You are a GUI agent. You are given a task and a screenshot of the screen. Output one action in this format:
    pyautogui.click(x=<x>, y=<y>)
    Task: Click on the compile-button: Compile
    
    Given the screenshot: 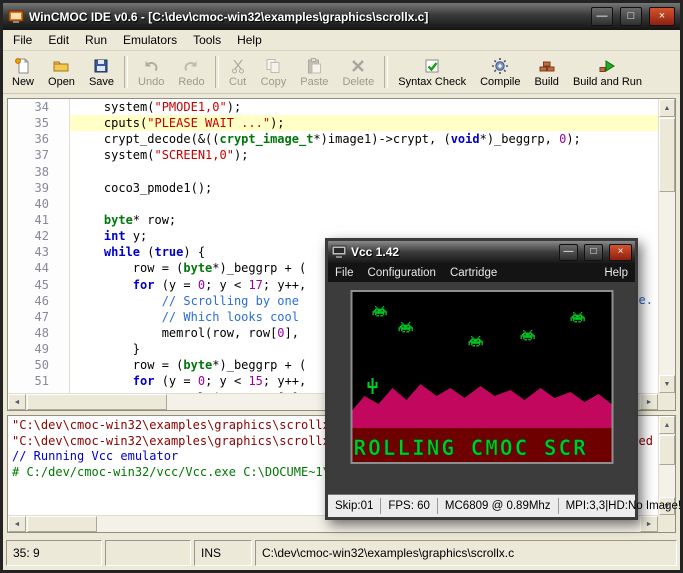 What is the action you would take?
    pyautogui.click(x=500, y=72)
    